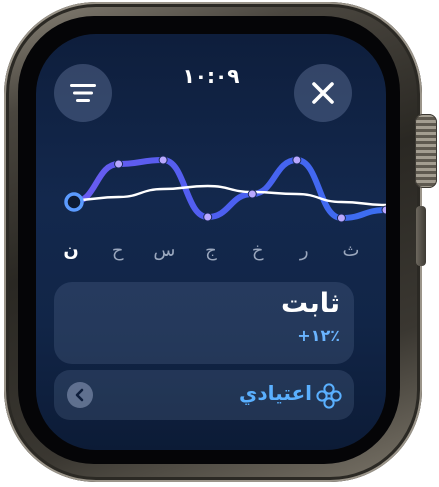 Image resolution: width=439 pixels, height=487 pixels. Describe the element at coordinates (318, 335) in the screenshot. I see `status-change: +١٢٪` at that location.